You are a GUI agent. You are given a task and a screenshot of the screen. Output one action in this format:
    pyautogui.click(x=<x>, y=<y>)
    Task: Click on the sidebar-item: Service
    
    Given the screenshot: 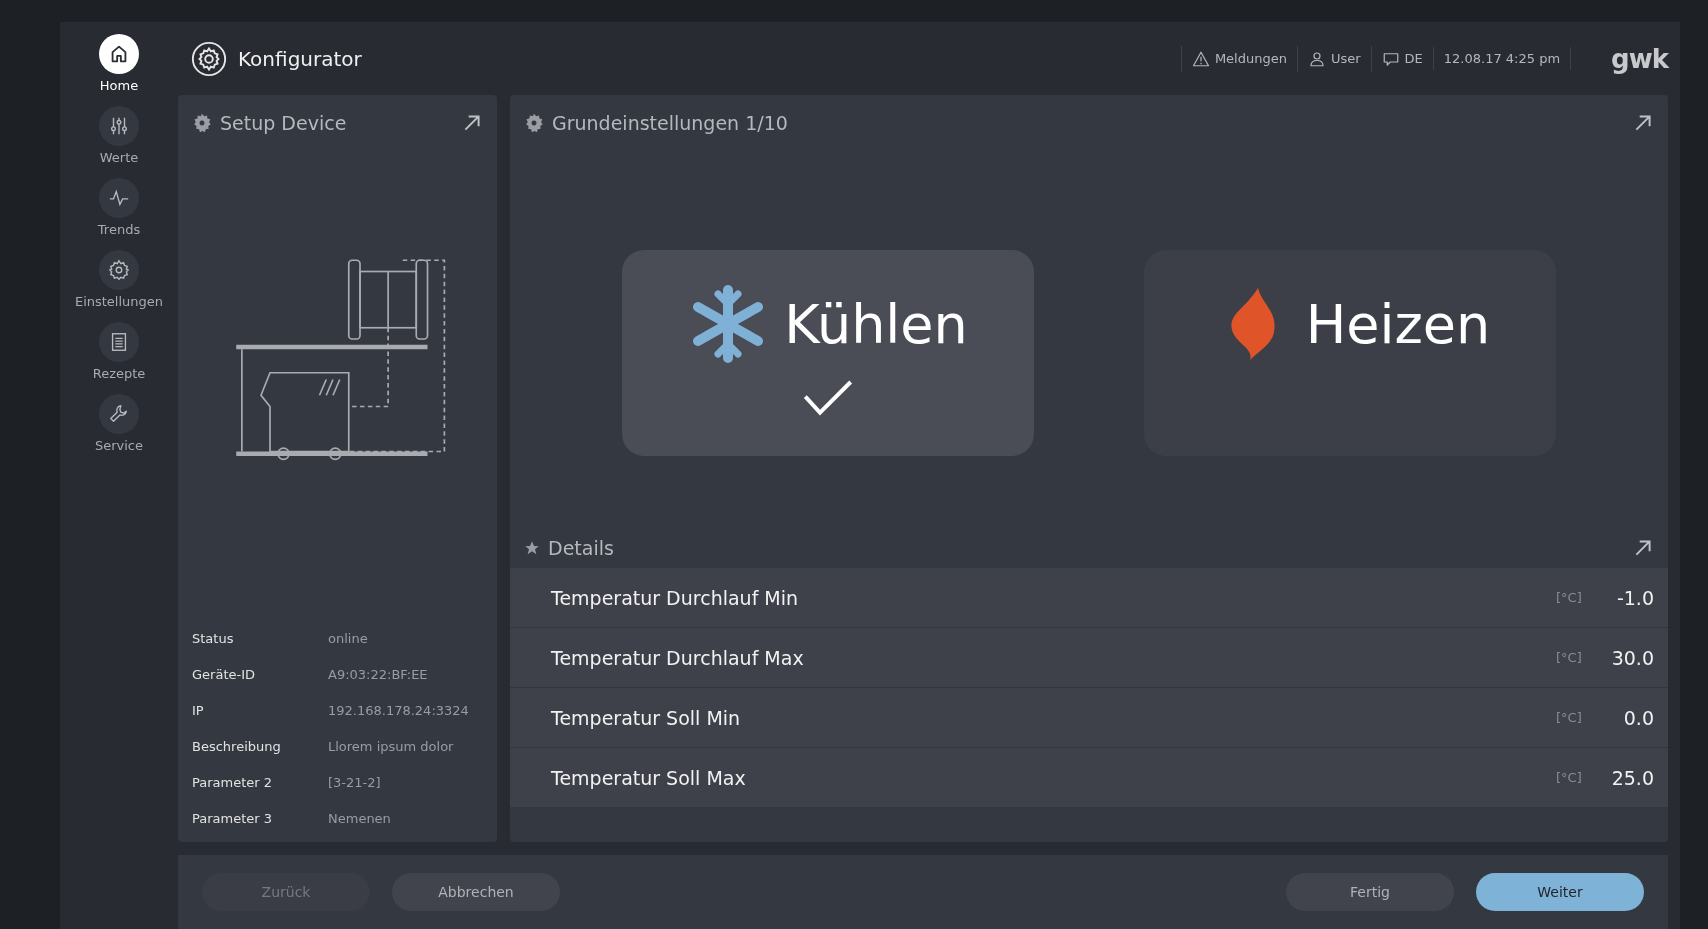 What is the action you would take?
    pyautogui.click(x=118, y=429)
    